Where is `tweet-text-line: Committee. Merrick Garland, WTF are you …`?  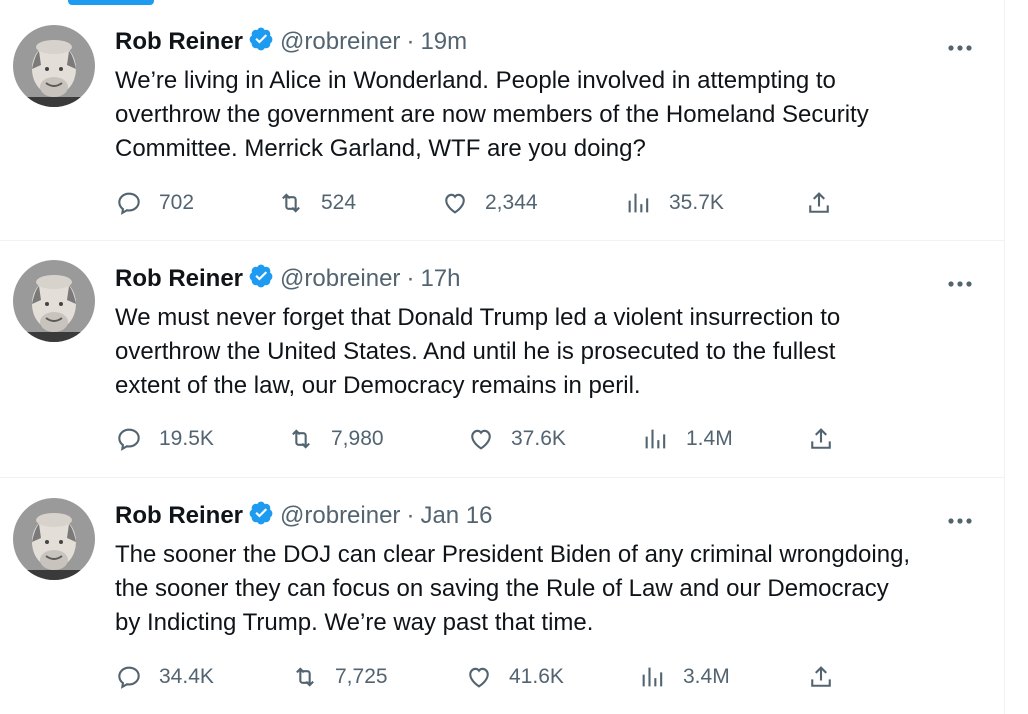
tweet-text-line: Committee. Merrick Garland, WTF are you … is located at coordinates (380, 148).